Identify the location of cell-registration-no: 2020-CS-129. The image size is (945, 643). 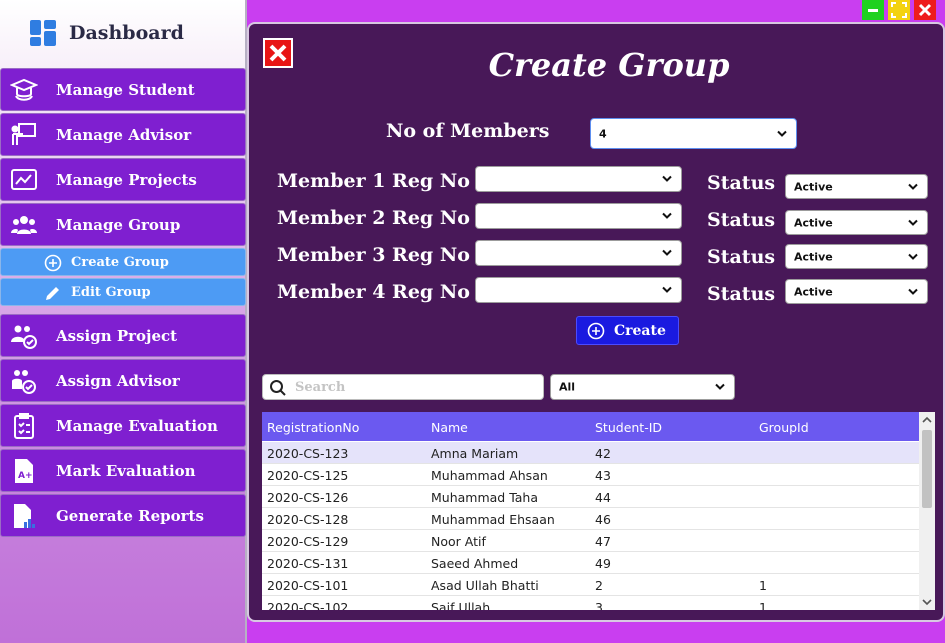
(308, 541).